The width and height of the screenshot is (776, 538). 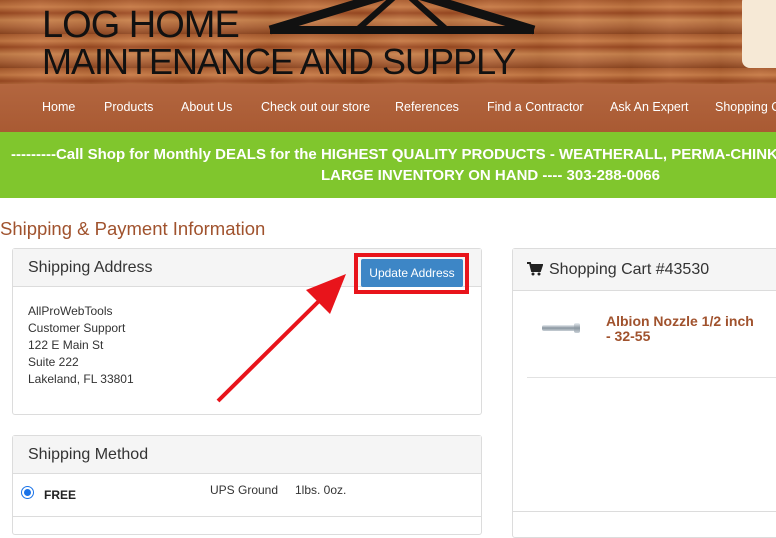 I want to click on shipping-weight: 1lbs. 0oz., so click(x=321, y=490).